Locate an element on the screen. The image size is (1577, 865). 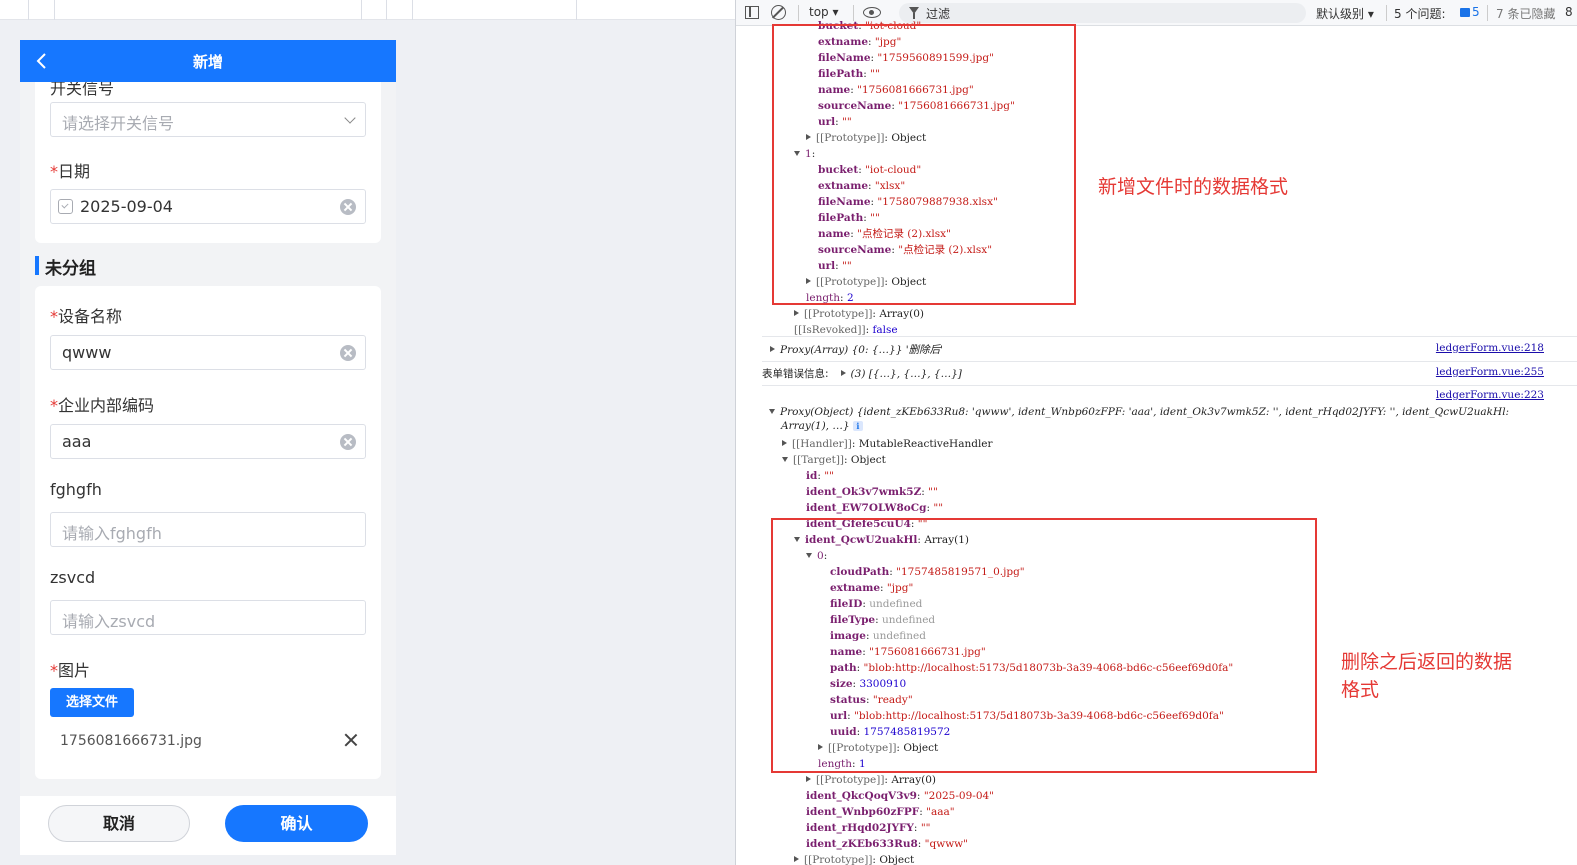
sidebar-toggle-icon is located at coordinates (752, 12).